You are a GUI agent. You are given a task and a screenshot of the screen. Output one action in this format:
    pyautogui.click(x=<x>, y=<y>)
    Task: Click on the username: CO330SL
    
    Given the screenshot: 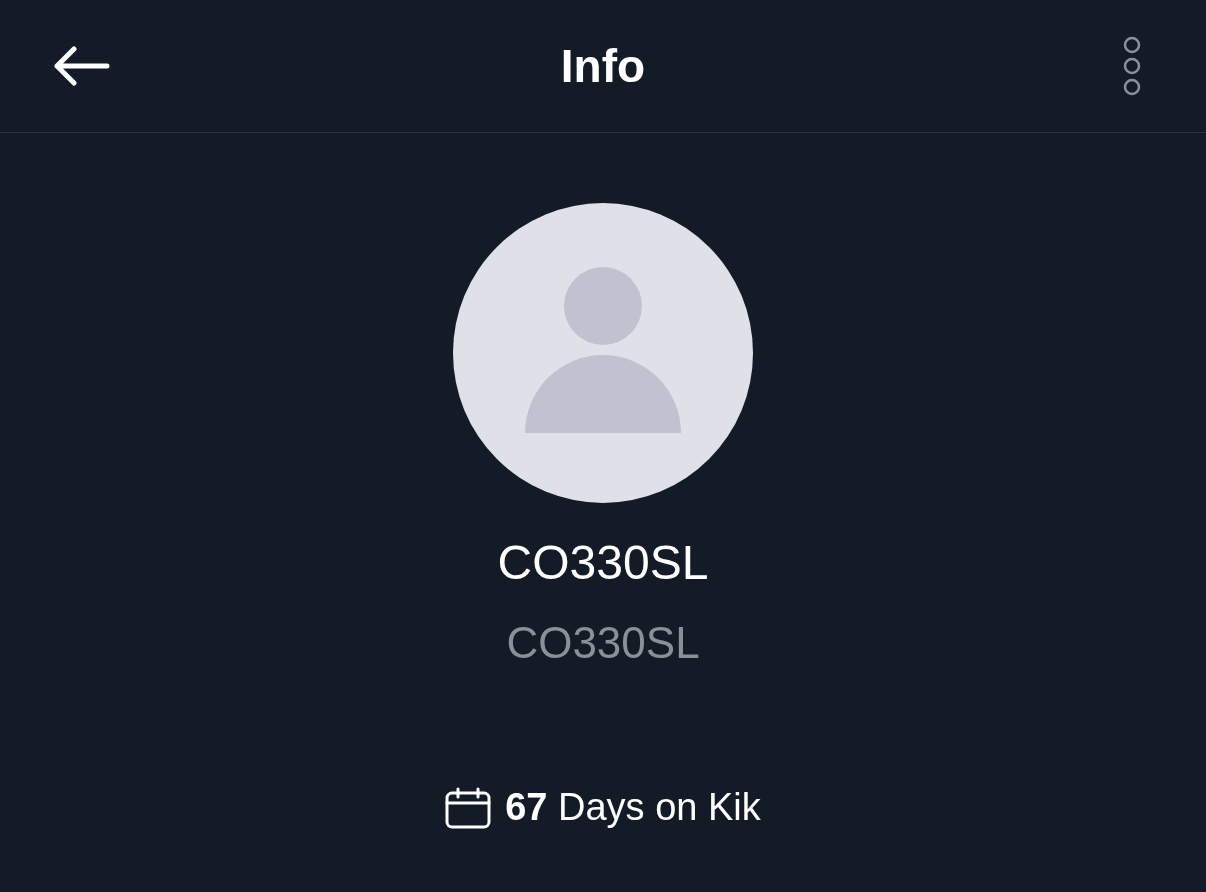 What is the action you would take?
    pyautogui.click(x=603, y=643)
    